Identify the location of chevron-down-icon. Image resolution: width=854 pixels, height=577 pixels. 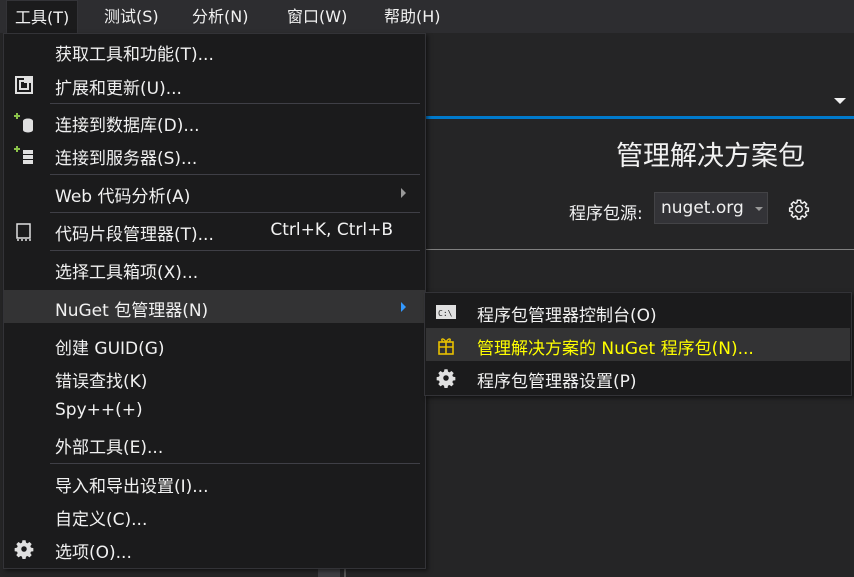
(759, 209).